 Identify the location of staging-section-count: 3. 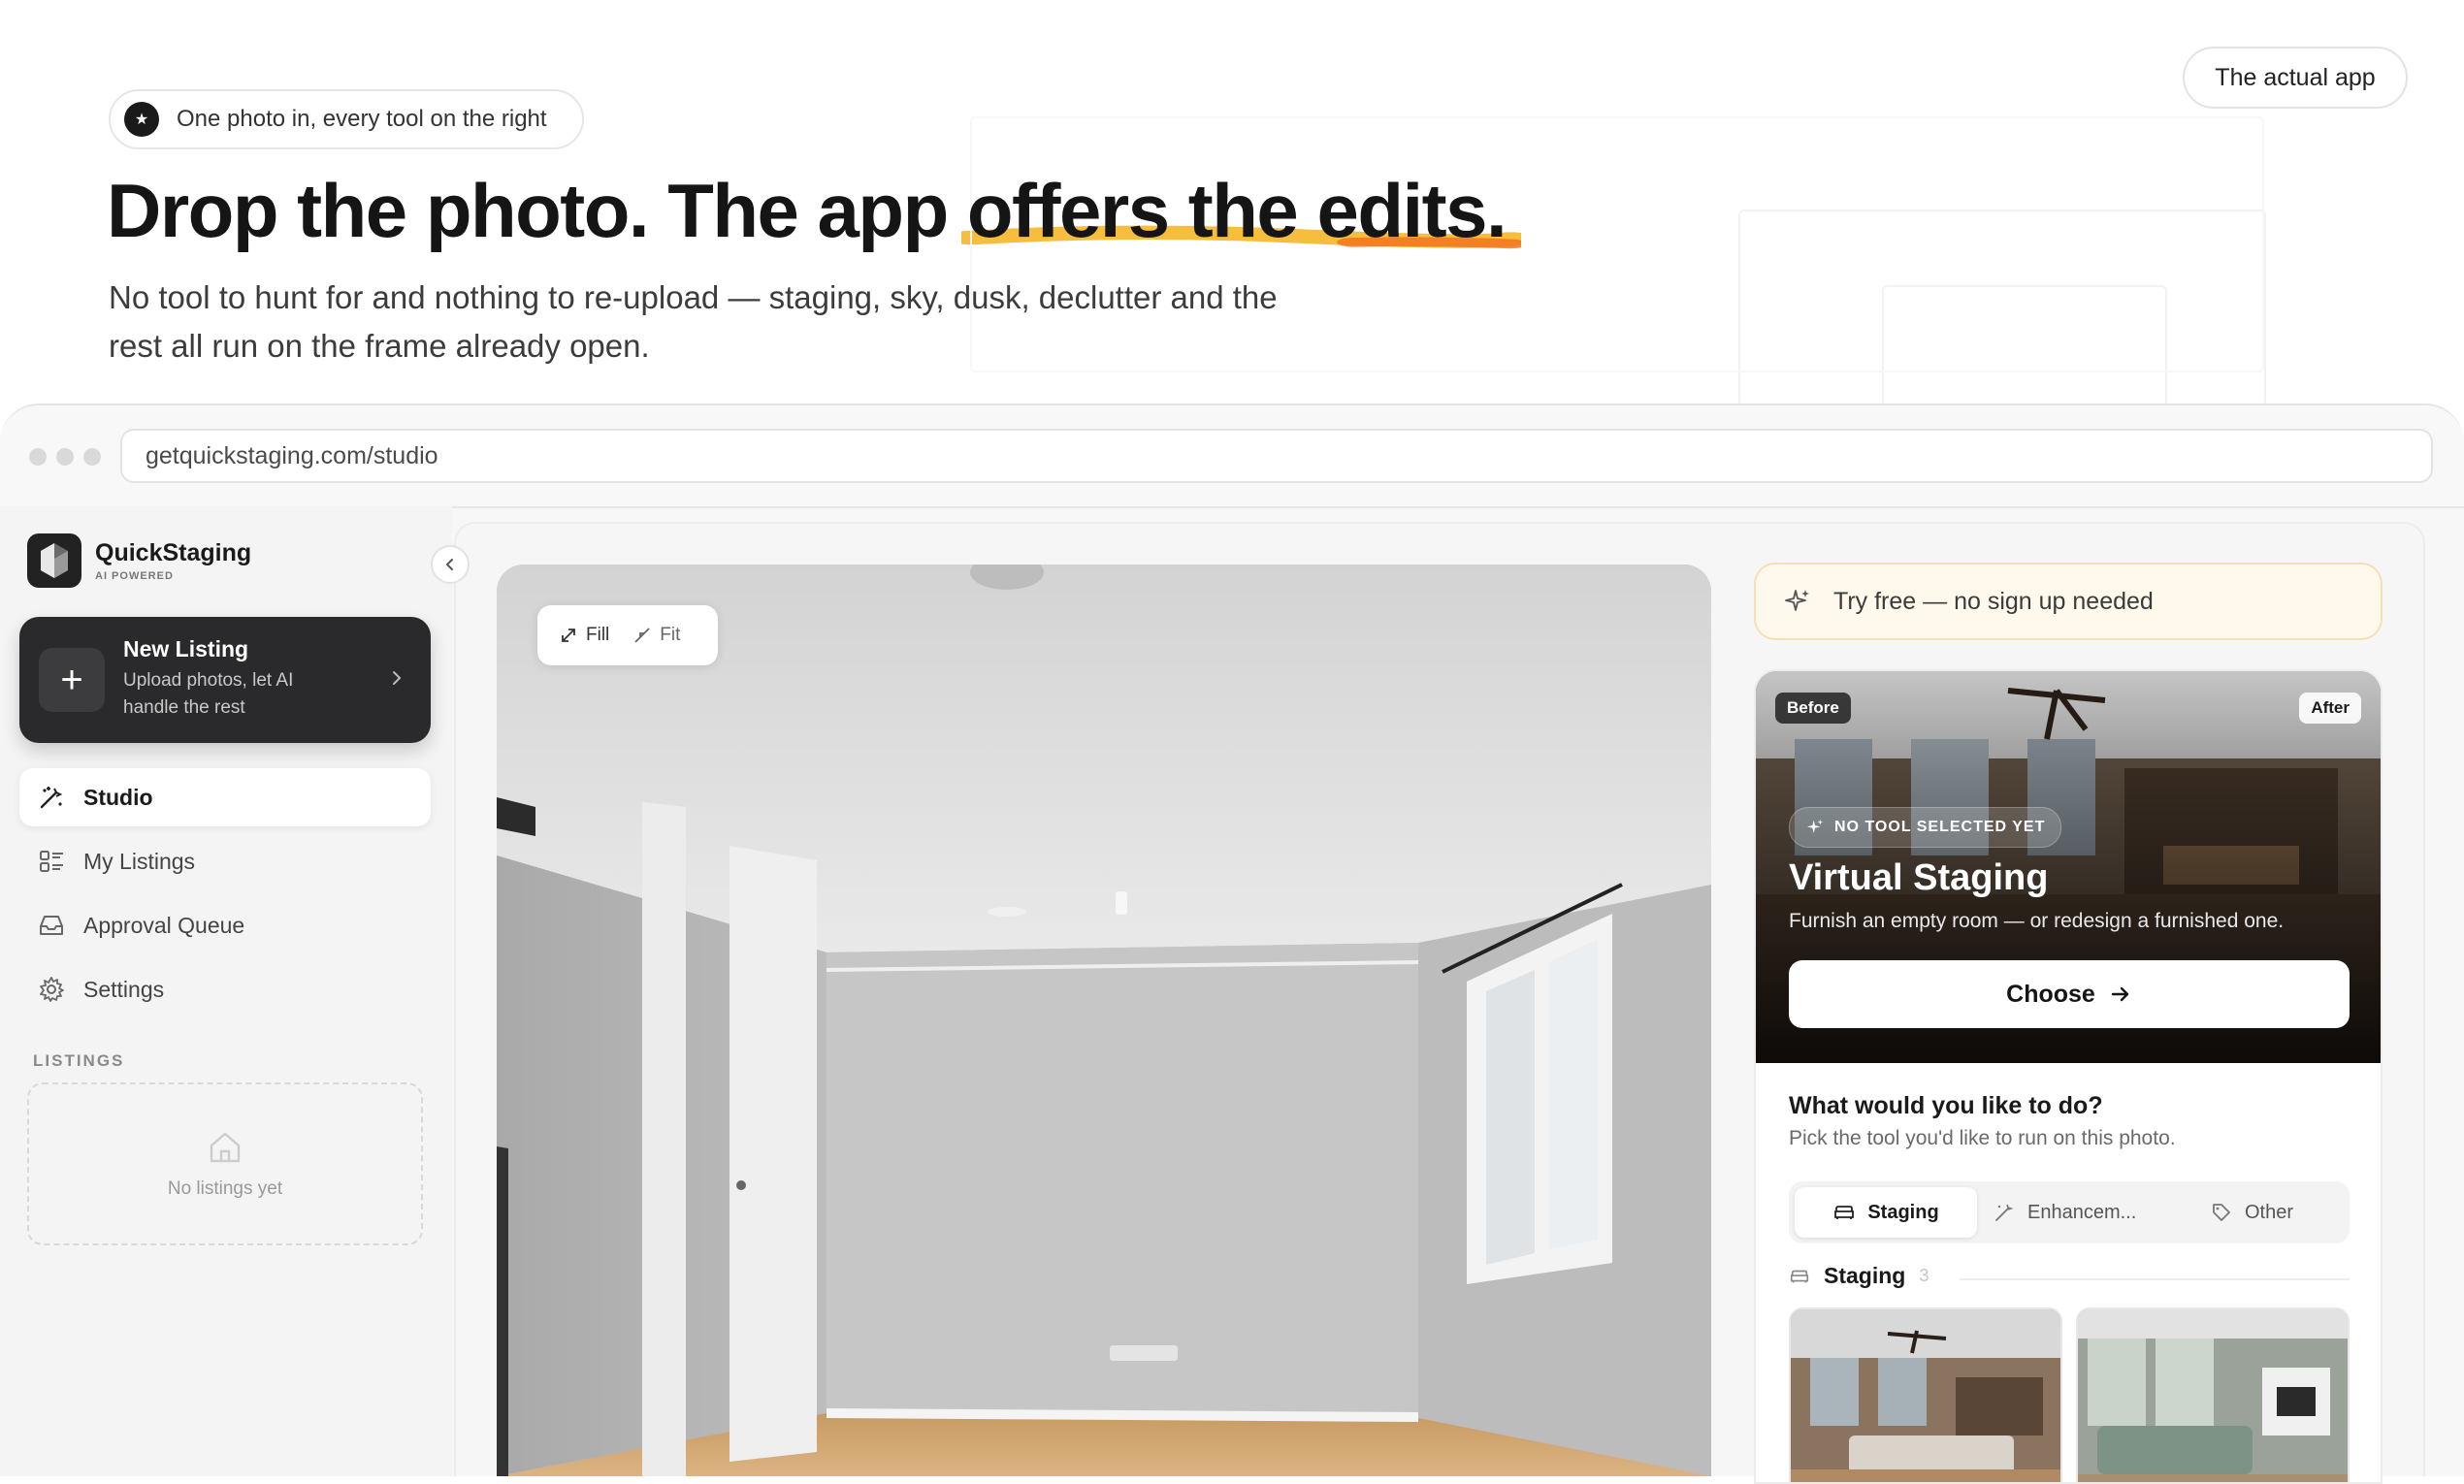
(1924, 1276).